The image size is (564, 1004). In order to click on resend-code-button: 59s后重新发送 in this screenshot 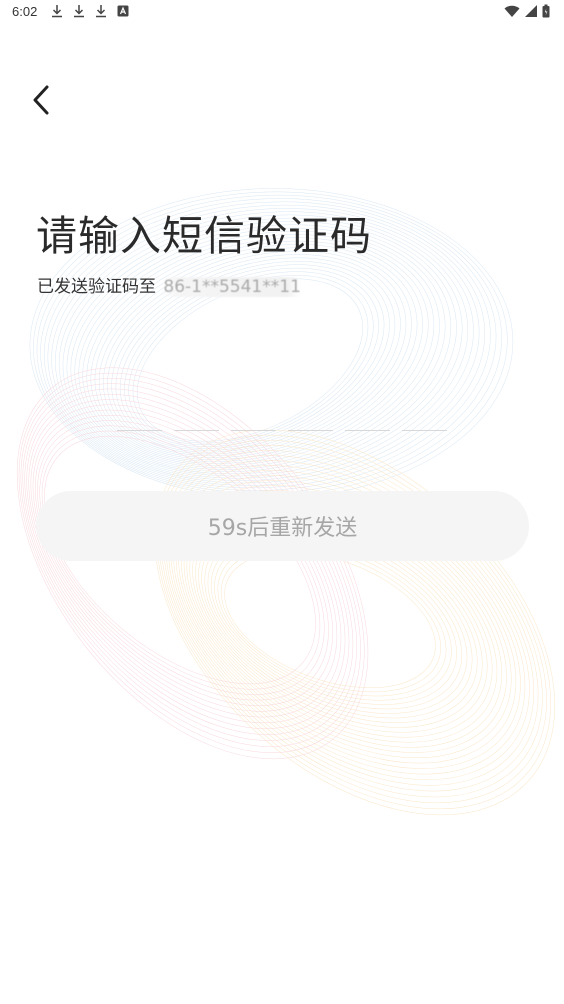, I will do `click(282, 526)`.